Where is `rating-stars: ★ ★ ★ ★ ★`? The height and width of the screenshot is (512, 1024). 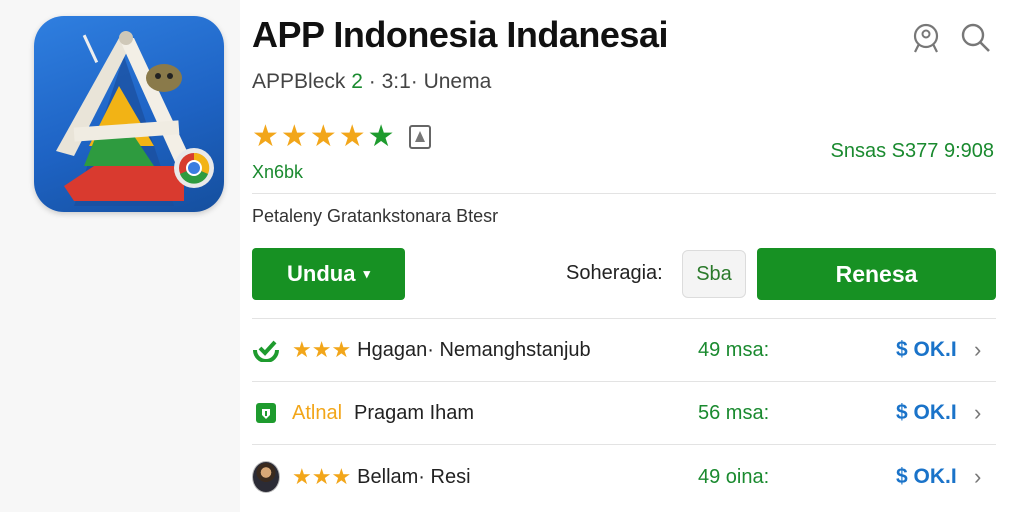
rating-stars: ★ ★ ★ ★ ★ is located at coordinates (342, 137).